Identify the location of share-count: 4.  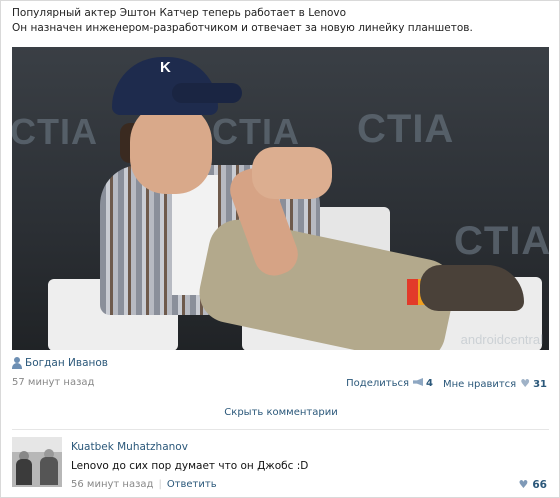
(429, 383).